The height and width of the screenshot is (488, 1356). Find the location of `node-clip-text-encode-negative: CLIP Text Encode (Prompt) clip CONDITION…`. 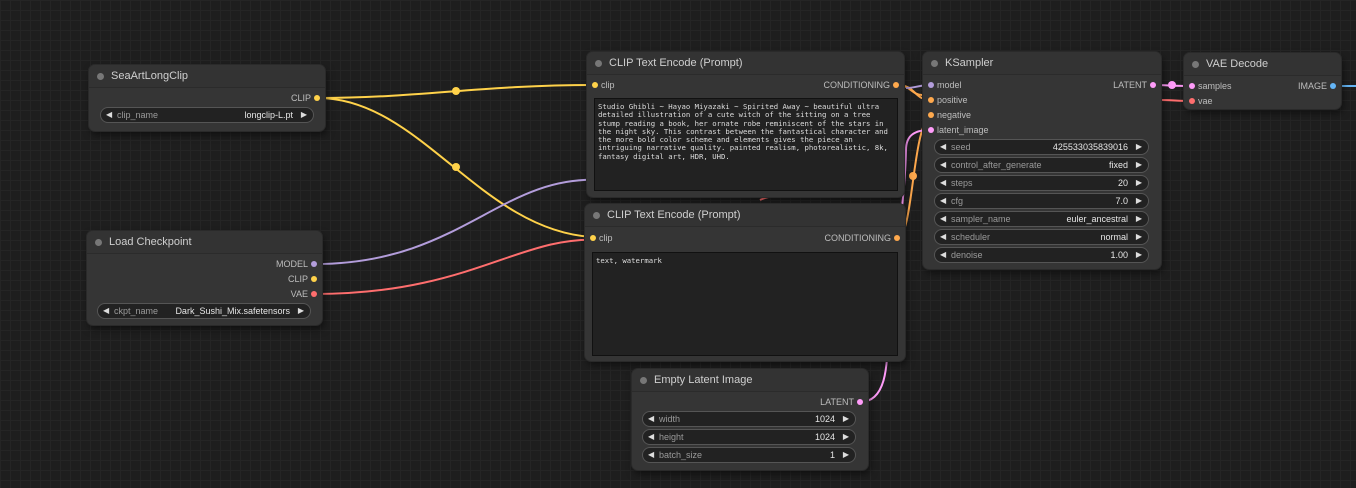

node-clip-text-encode-negative: CLIP Text Encode (Prompt) clip CONDITION… is located at coordinates (745, 282).